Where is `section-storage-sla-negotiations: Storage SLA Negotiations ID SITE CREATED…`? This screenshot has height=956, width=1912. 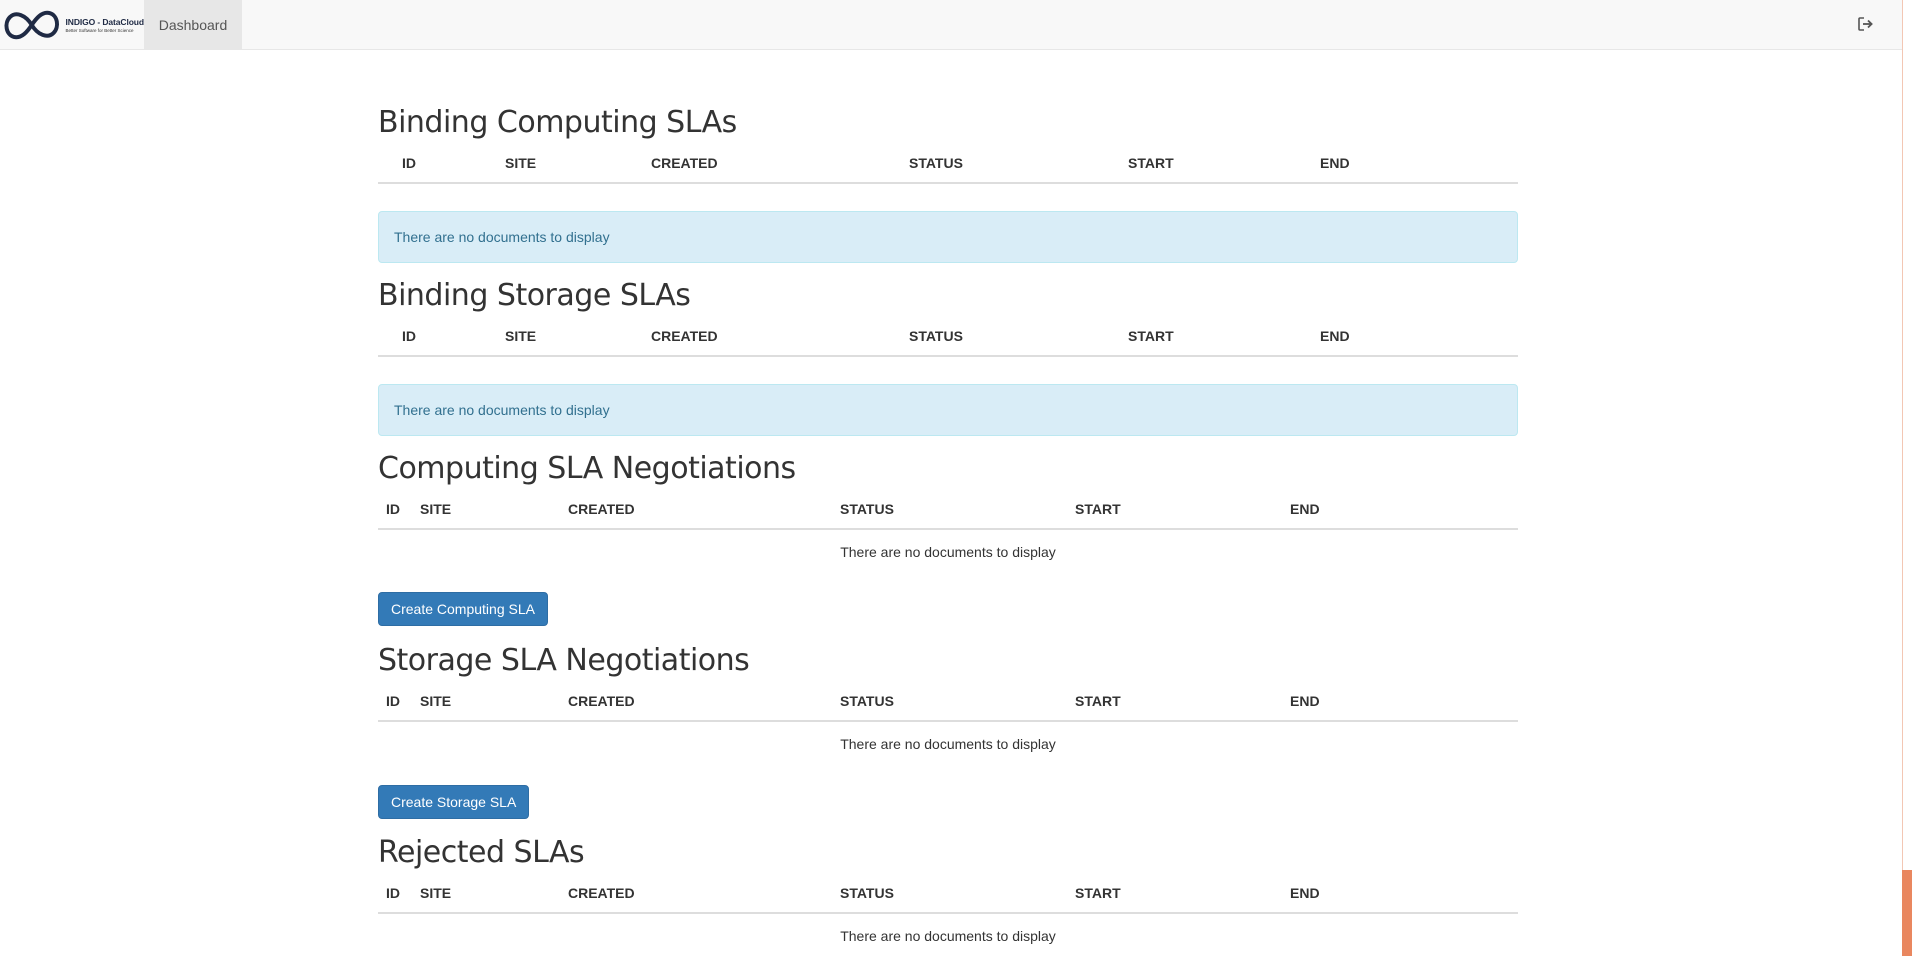 section-storage-sla-negotiations: Storage SLA Negotiations ID SITE CREATED… is located at coordinates (948, 731).